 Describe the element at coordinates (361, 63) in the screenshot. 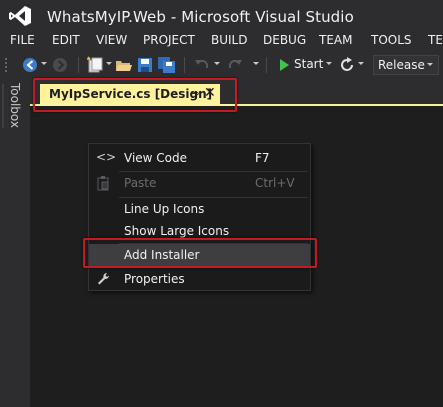

I see `refresh-dropdown-icon` at that location.